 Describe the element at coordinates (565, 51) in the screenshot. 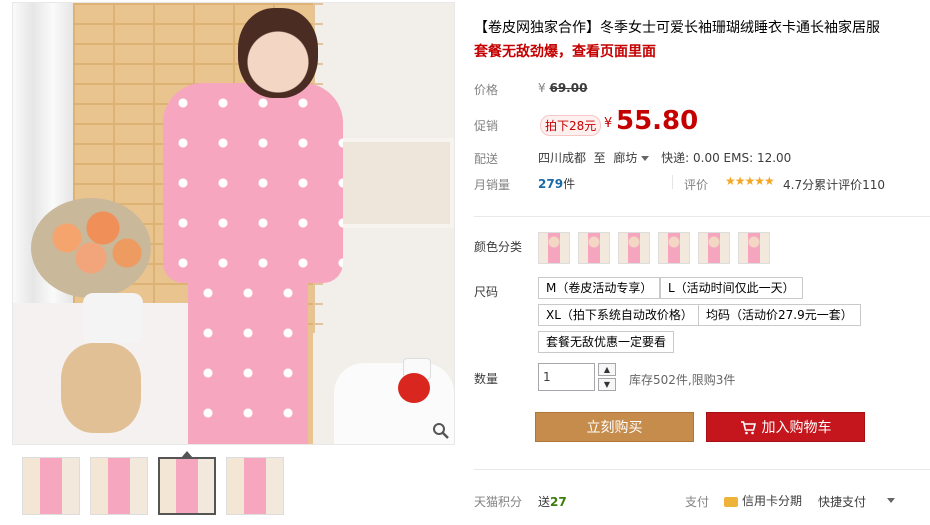

I see `product-subtitle: 套餐无敌劲爆，查看页面里面` at that location.